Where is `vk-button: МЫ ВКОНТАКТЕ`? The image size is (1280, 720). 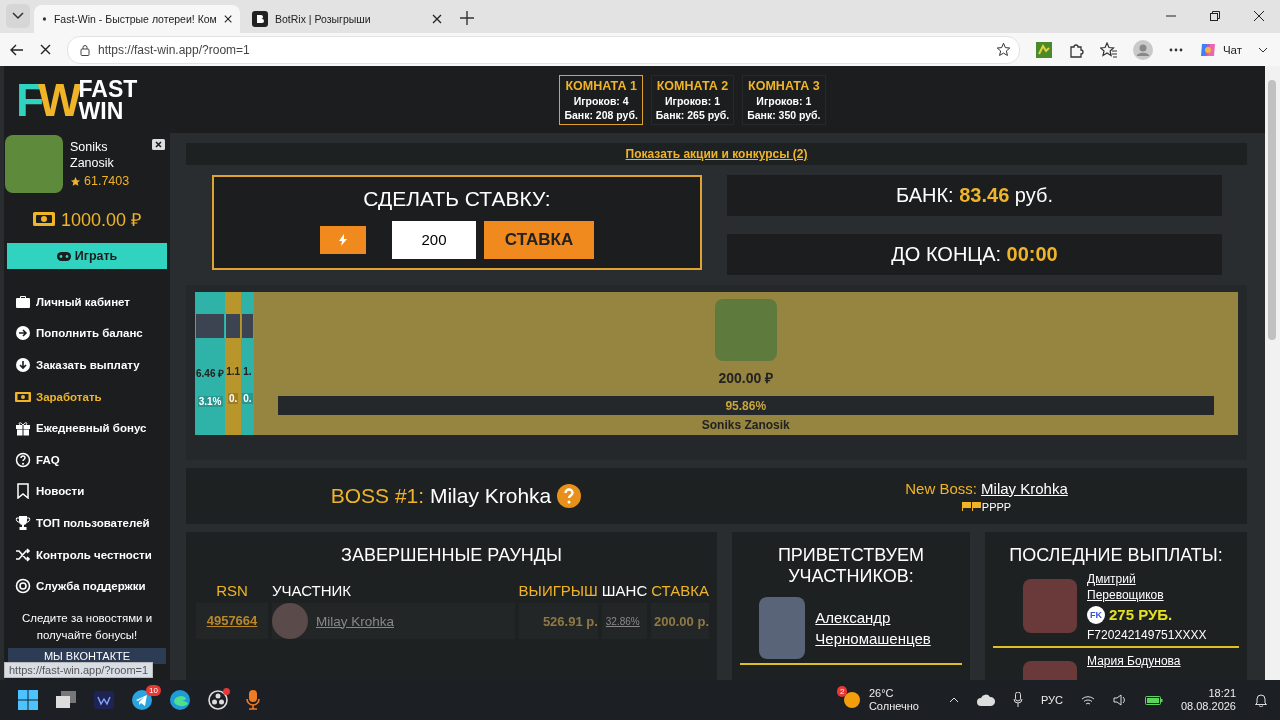
vk-button: МЫ ВКОНТАКТЕ is located at coordinates (87, 655).